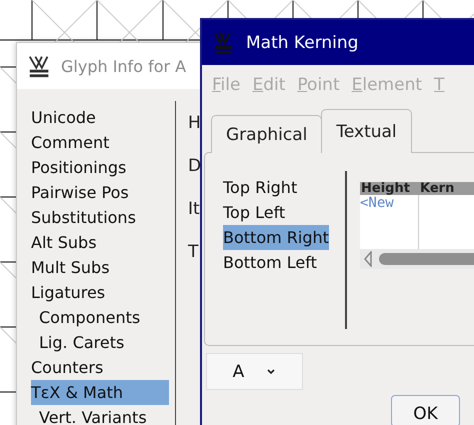 This screenshot has width=474, height=425. What do you see at coordinates (100, 142) in the screenshot?
I see `sidebar-item: Comment` at bounding box center [100, 142].